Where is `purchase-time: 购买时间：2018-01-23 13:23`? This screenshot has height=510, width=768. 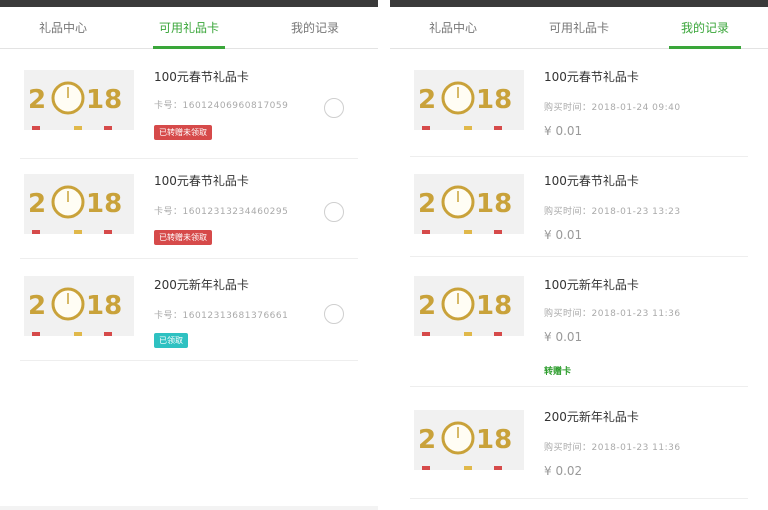
purchase-time: 购买时间：2018-01-23 13:23 is located at coordinates (612, 212).